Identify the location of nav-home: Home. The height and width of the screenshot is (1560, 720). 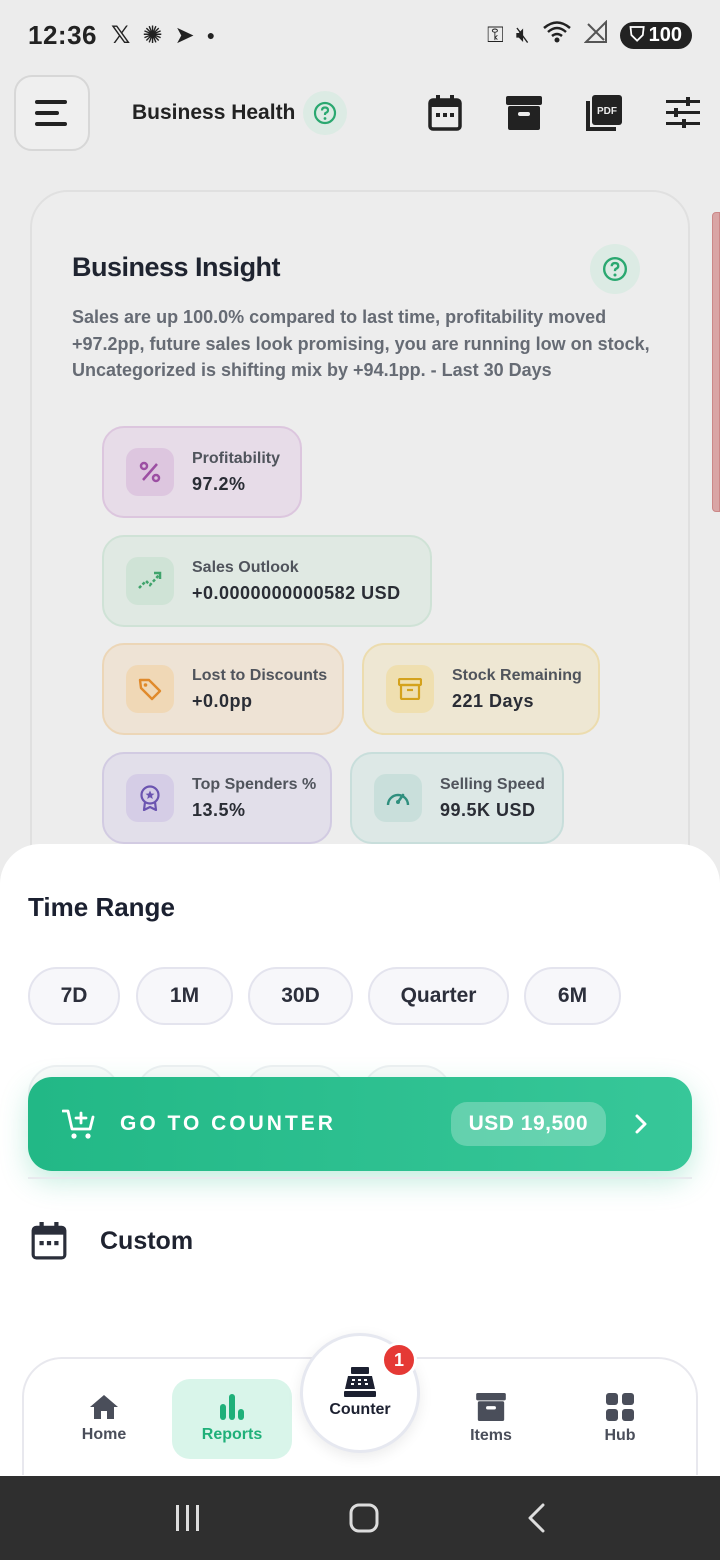
(104, 1419).